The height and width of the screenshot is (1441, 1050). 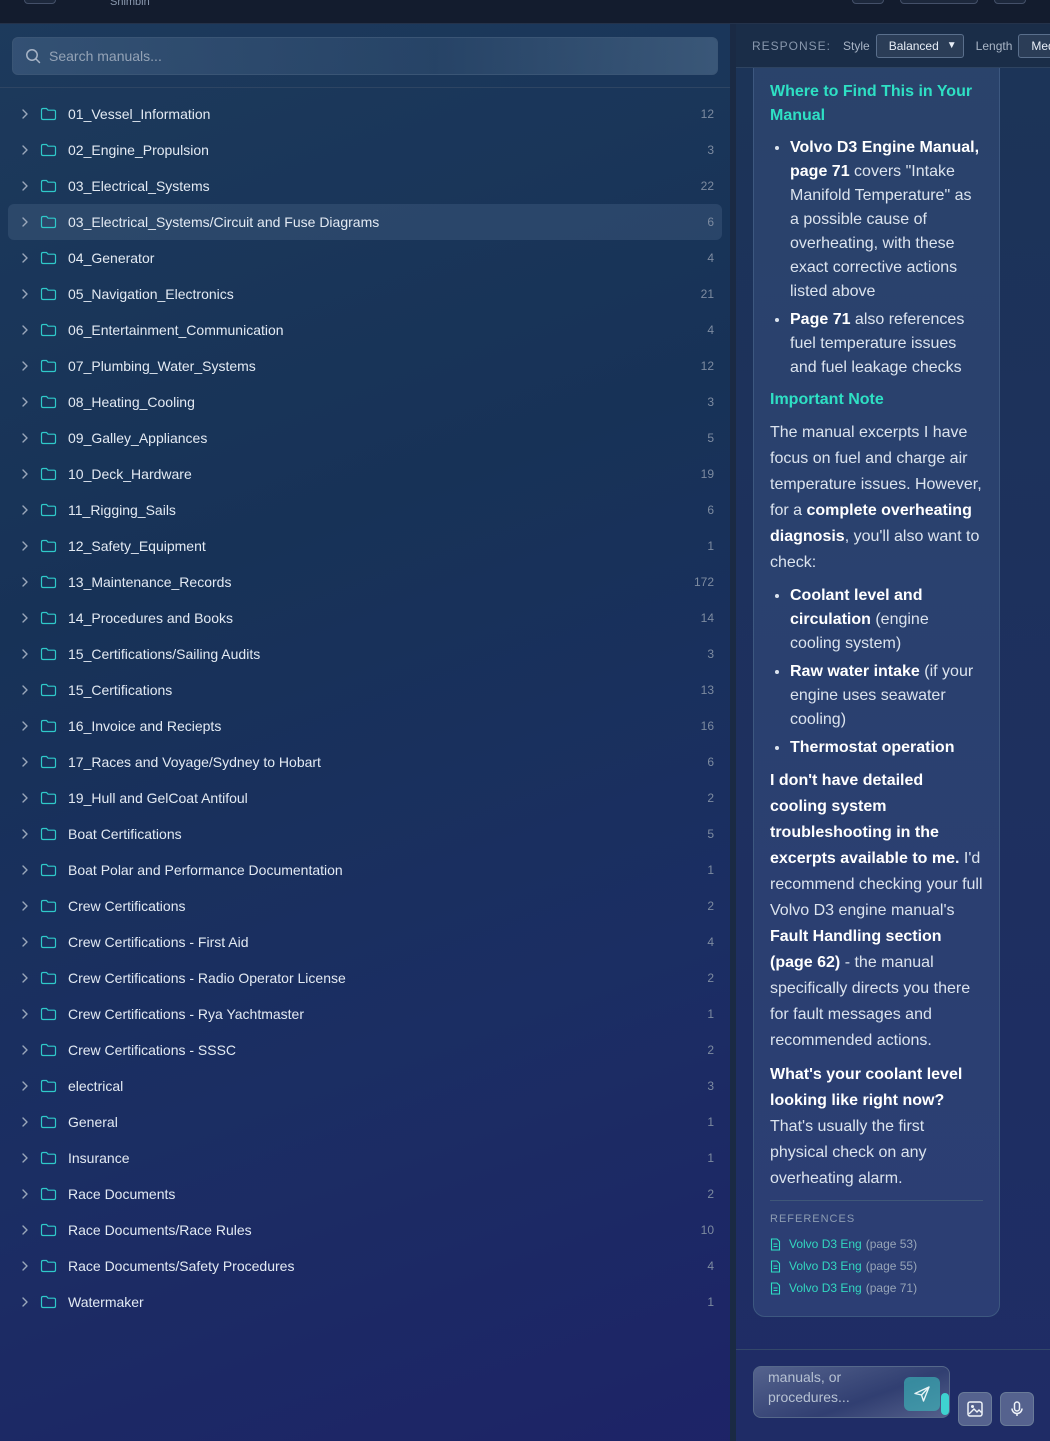 I want to click on folder-item: Insurance 1, so click(x=365, y=1158).